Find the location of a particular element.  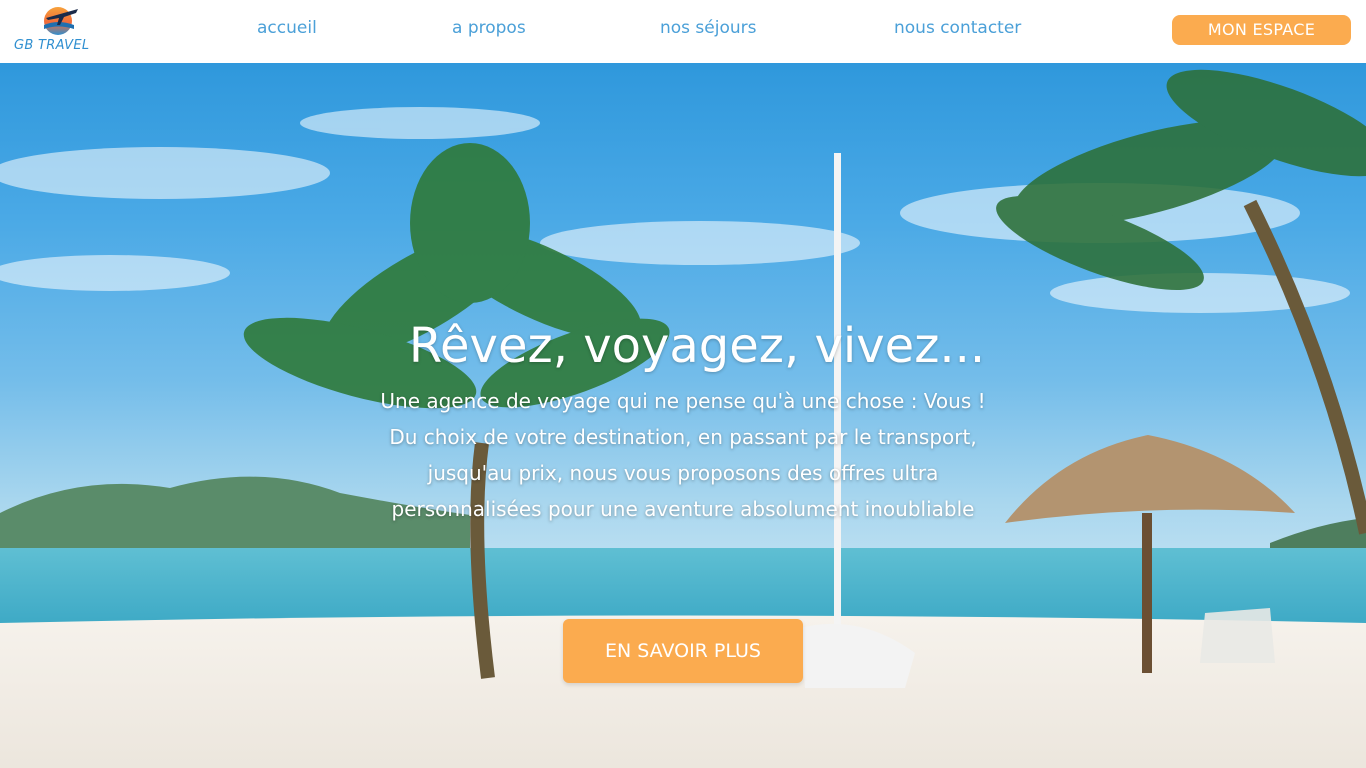

plane-sunset-icon is located at coordinates (61, 21).